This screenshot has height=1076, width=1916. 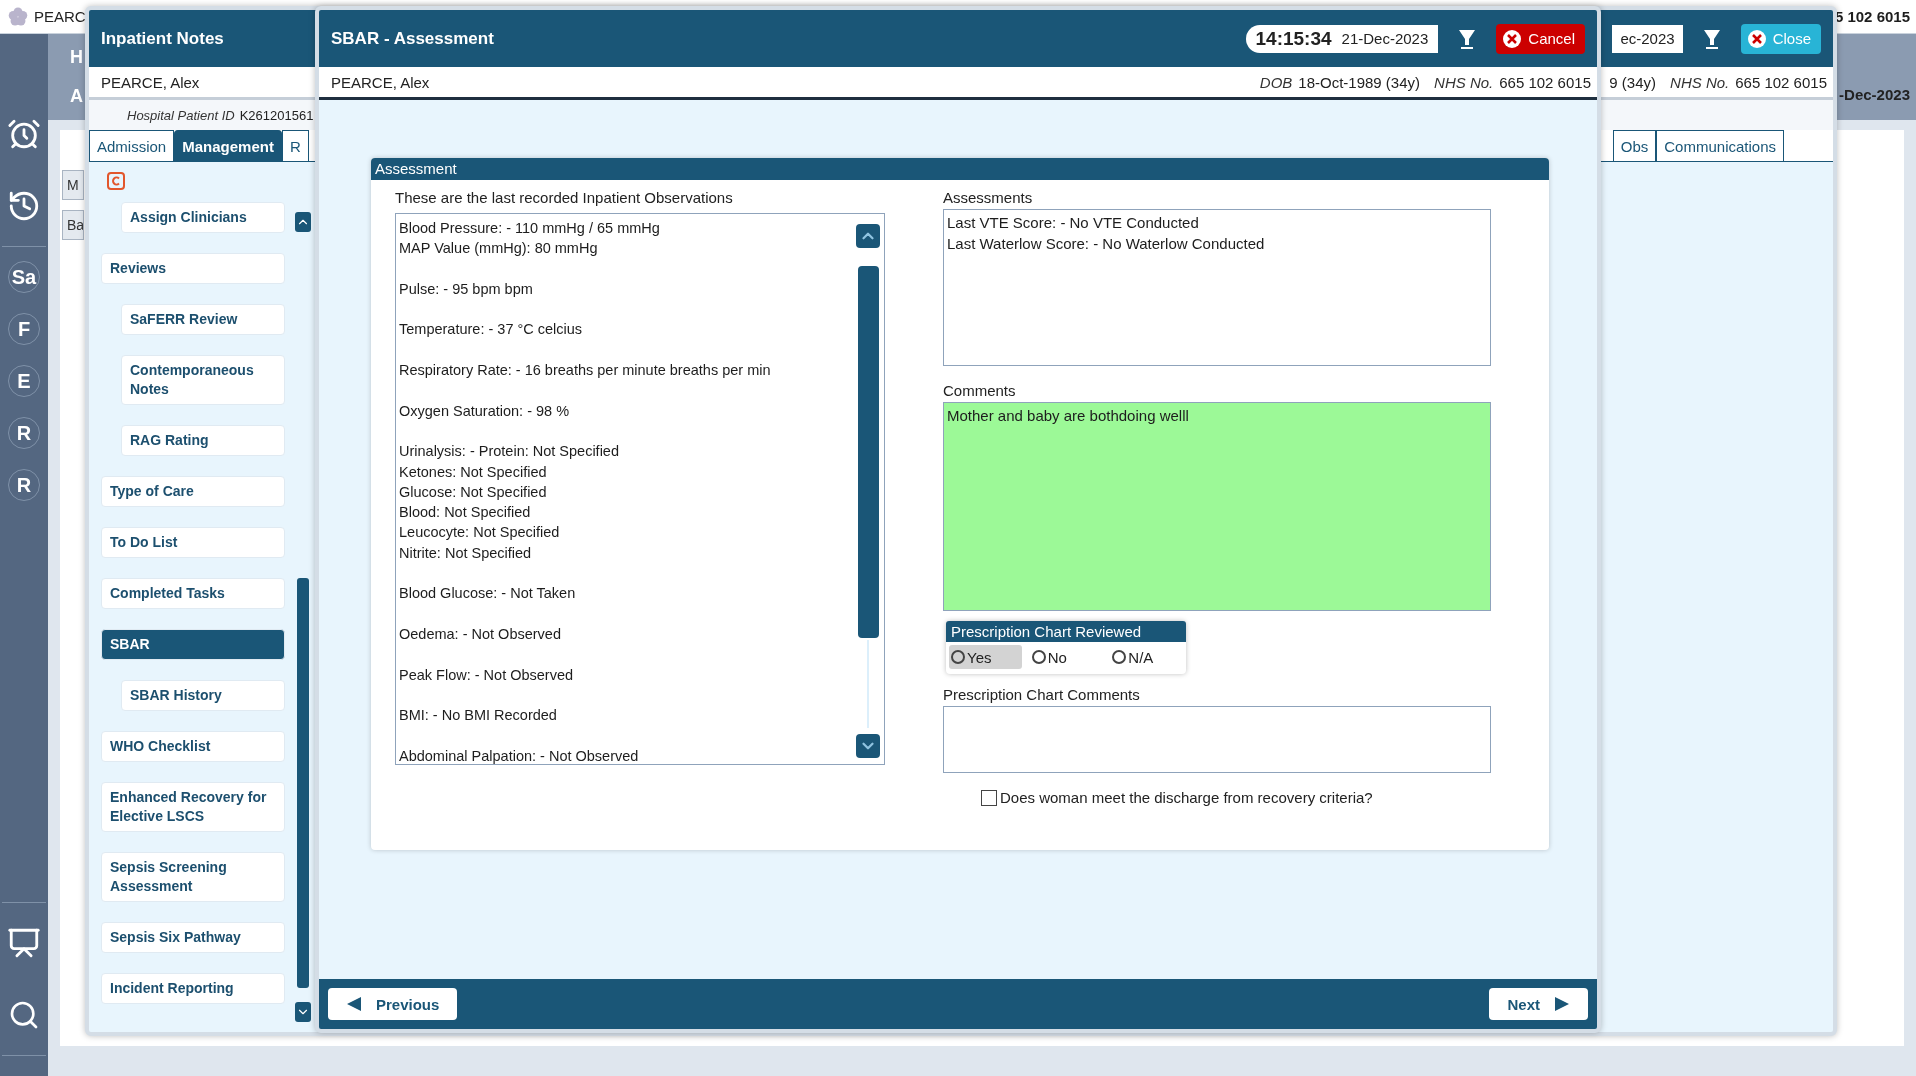 I want to click on nav-item: SaFERR Review, so click(x=203, y=319).